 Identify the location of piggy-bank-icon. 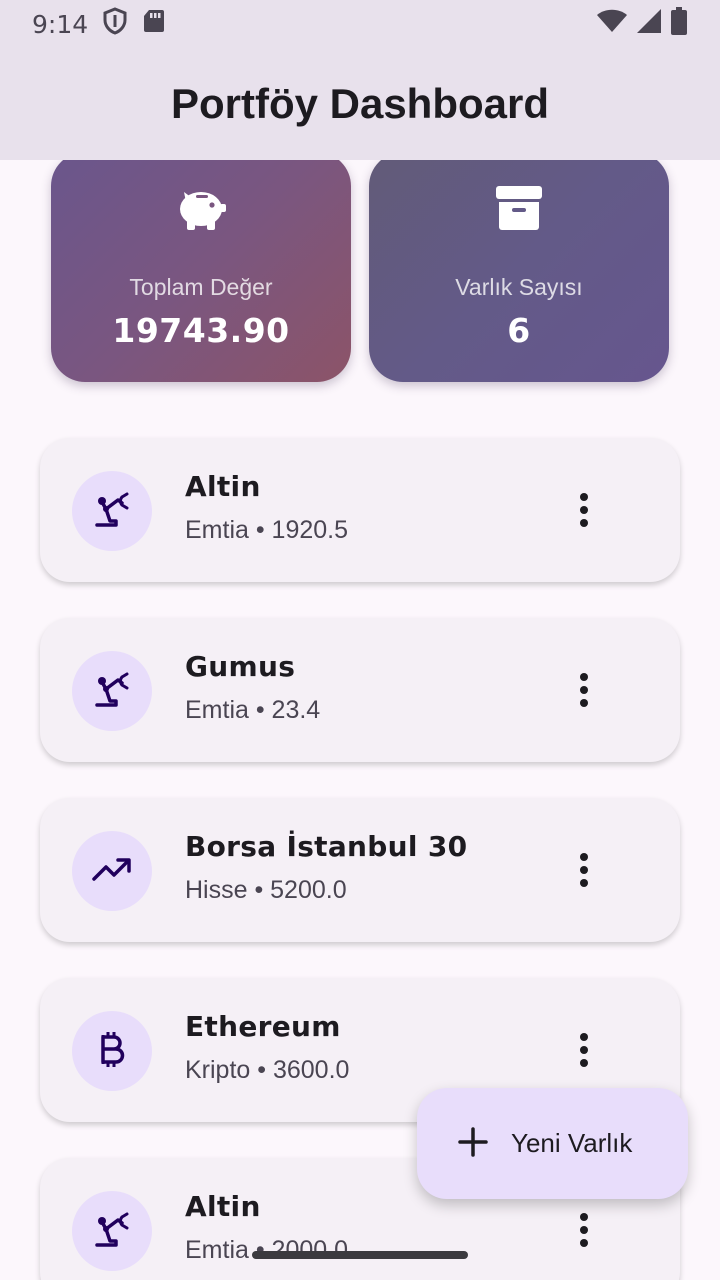
(201, 208).